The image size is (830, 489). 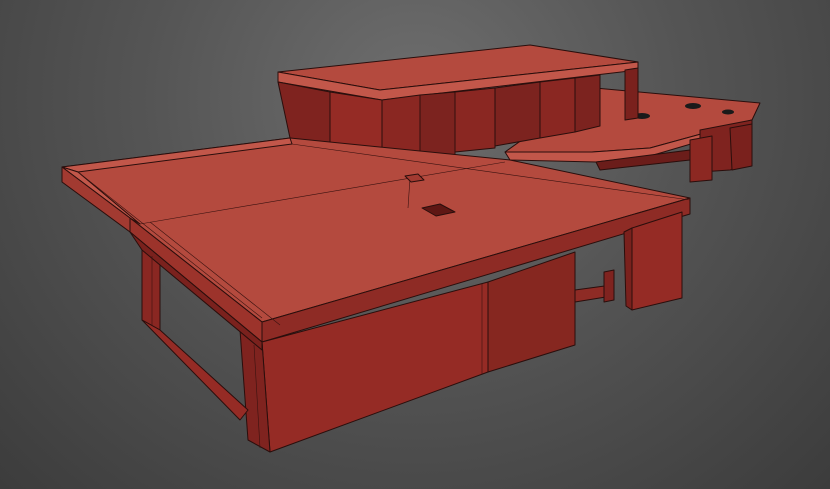 I want to click on back-wing-leg-left, so click(x=701, y=159).